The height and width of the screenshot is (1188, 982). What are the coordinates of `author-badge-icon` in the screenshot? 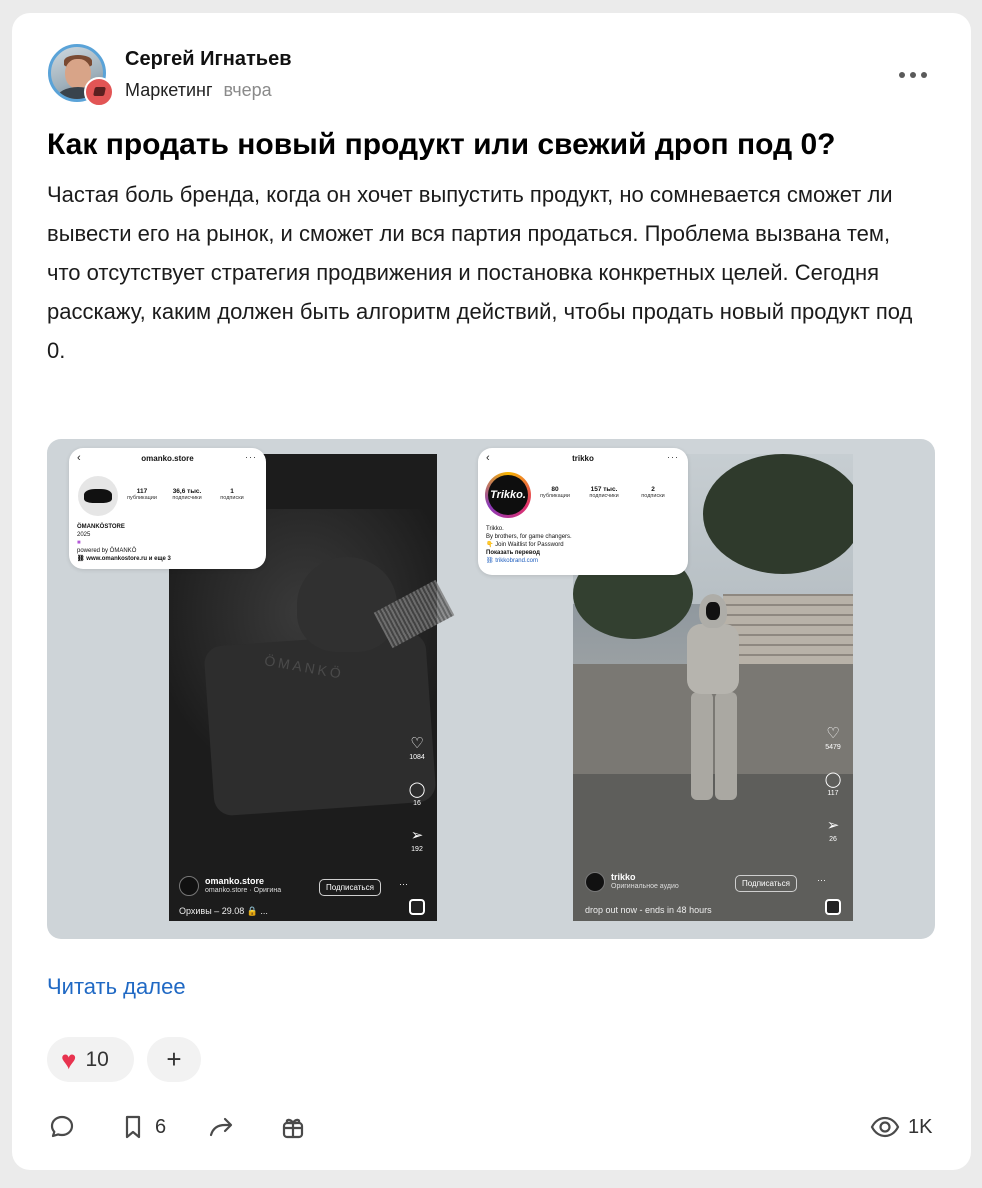 It's located at (99, 92).